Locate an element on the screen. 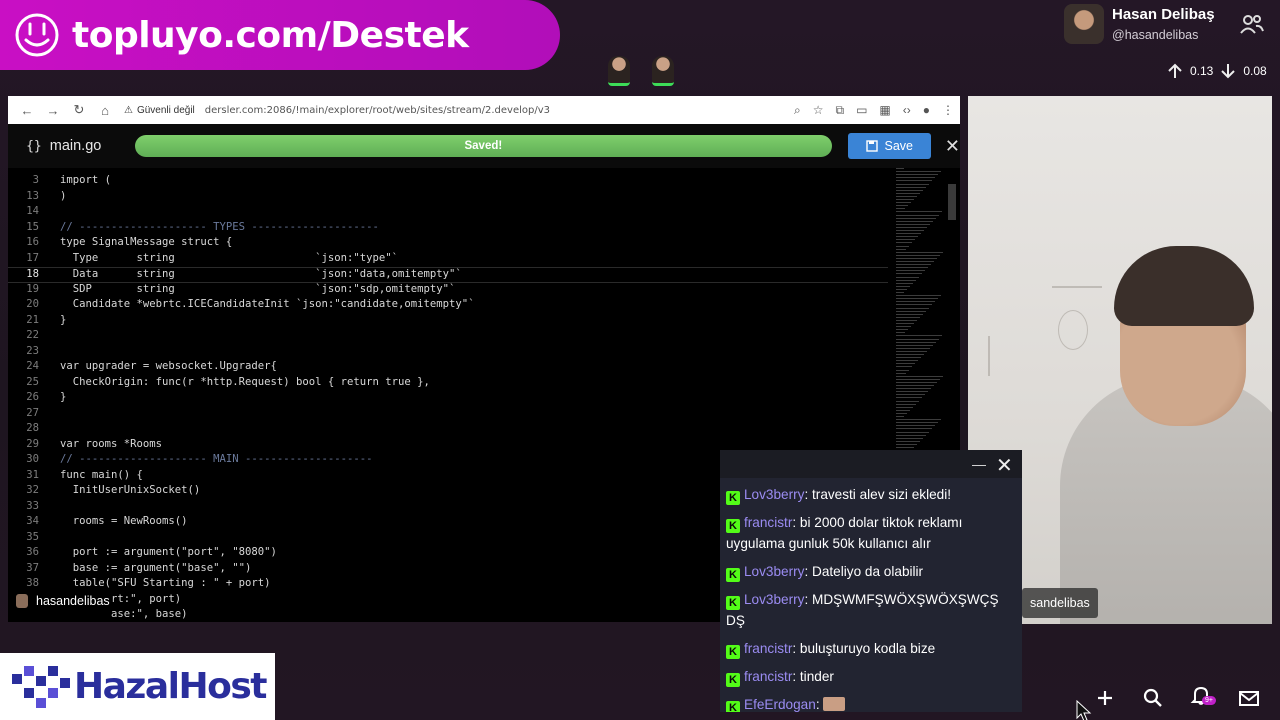 The height and width of the screenshot is (720, 1280). line-number: 36 is located at coordinates (32, 552).